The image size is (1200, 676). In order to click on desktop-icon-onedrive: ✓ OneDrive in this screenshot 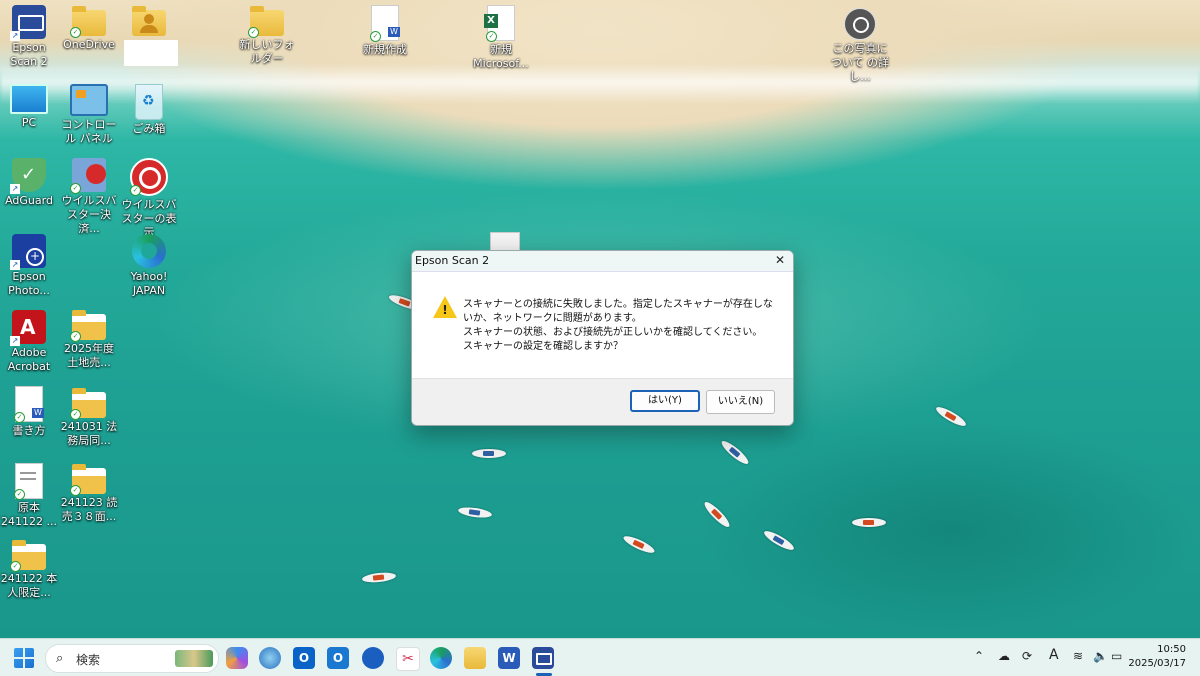, I will do `click(89, 29)`.